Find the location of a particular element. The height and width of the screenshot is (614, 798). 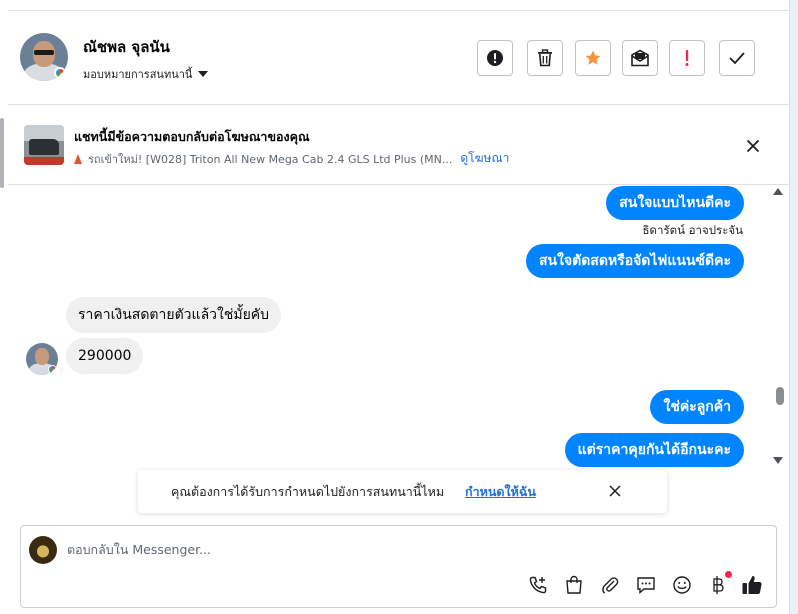

mark-unread-button is located at coordinates (640, 58).